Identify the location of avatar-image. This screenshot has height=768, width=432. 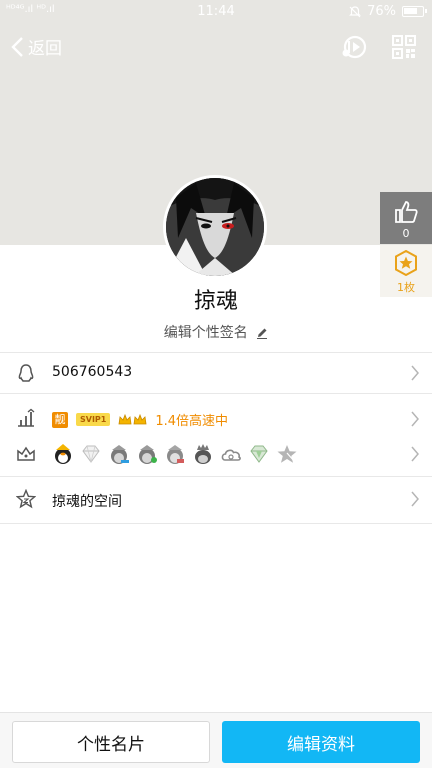
(215, 227).